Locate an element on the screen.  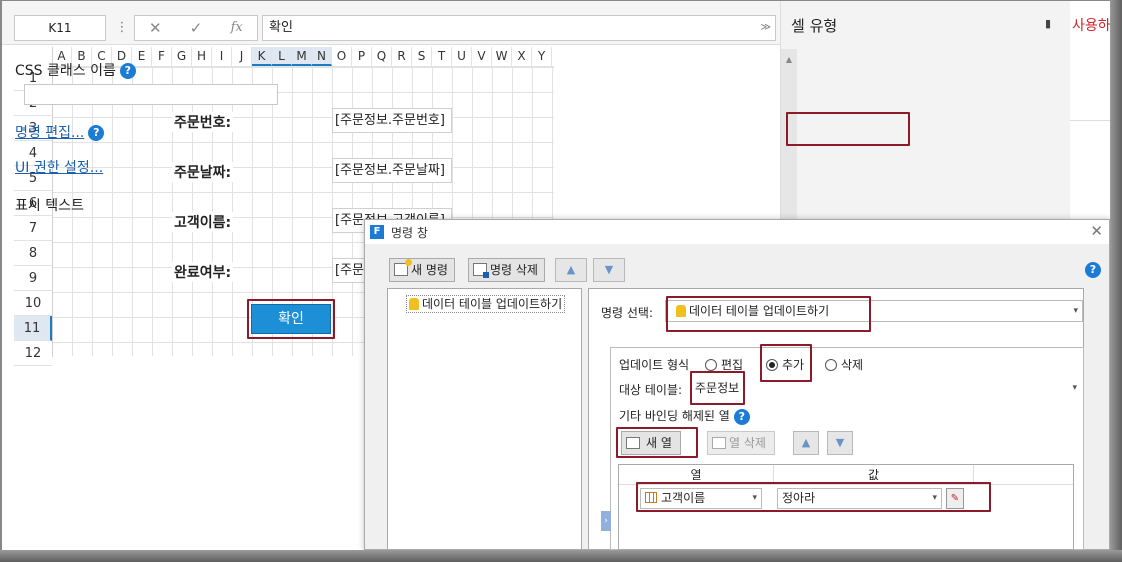
formula-edit-icon: ✎ is located at coordinates (955, 498).